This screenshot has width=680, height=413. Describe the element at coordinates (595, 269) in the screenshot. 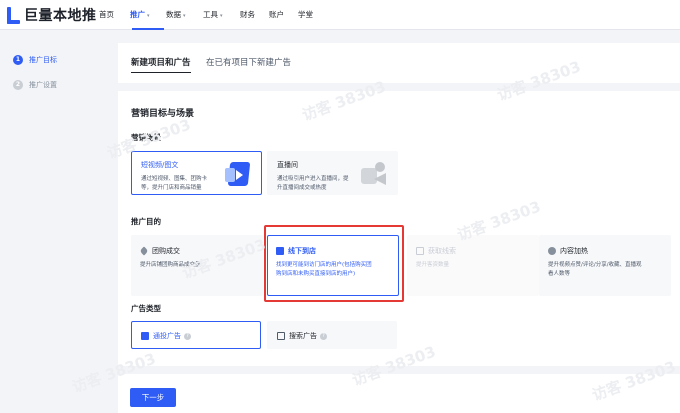

I see `option-desc: 提升视频点赞/评论/分享/收藏、直播观 看人数等` at that location.